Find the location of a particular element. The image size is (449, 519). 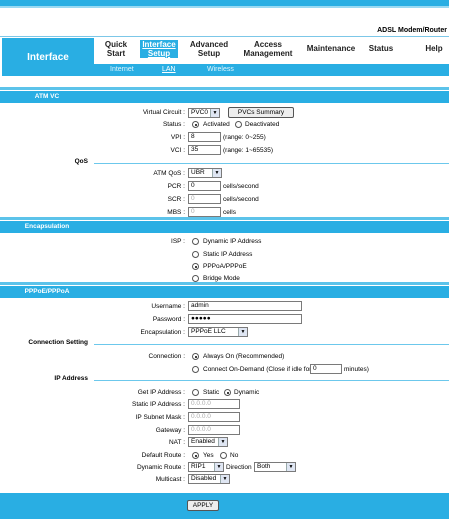

tab-advanced-setup: Advanced Setup is located at coordinates (209, 49).